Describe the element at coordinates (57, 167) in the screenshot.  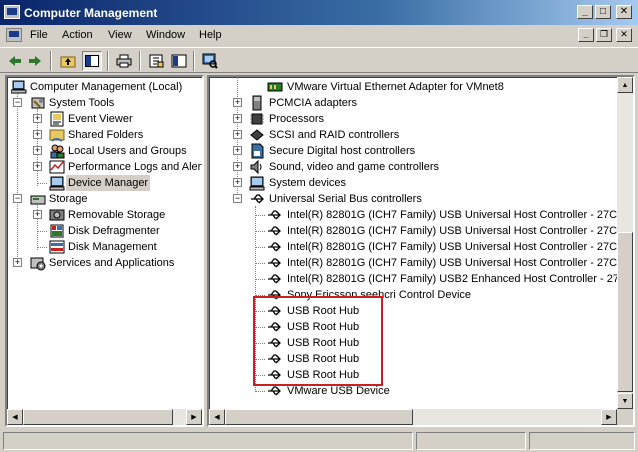
I see `performance-logs-icon` at that location.